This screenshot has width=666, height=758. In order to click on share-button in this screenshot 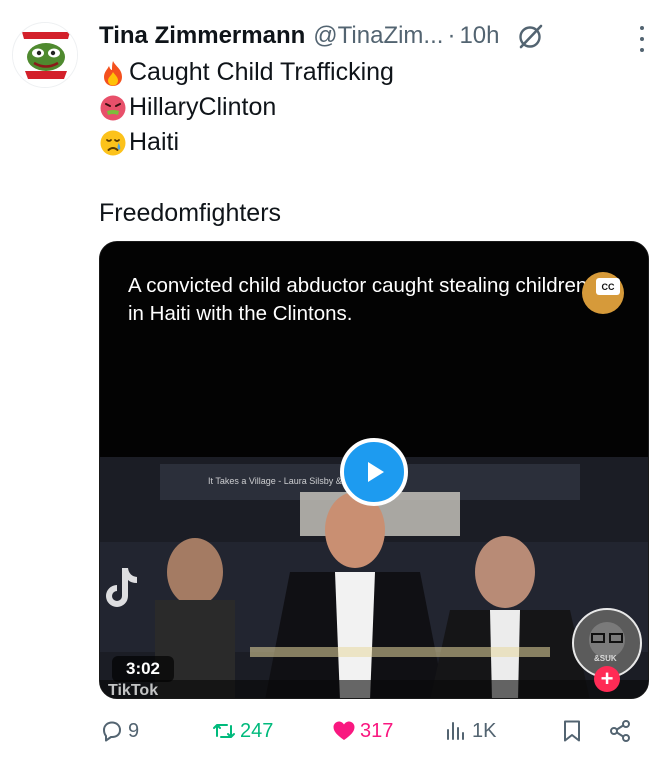, I will do `click(620, 731)`.